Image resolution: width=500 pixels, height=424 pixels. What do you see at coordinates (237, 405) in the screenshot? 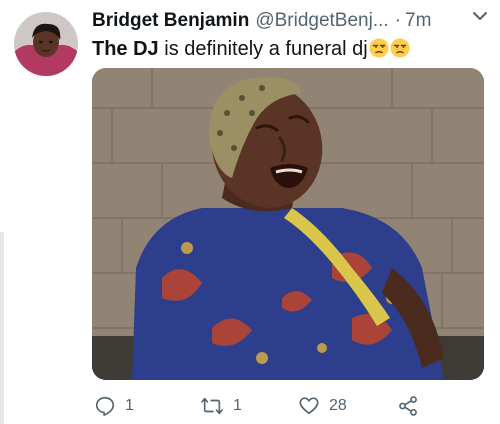
I see `retweet-count: 1` at bounding box center [237, 405].